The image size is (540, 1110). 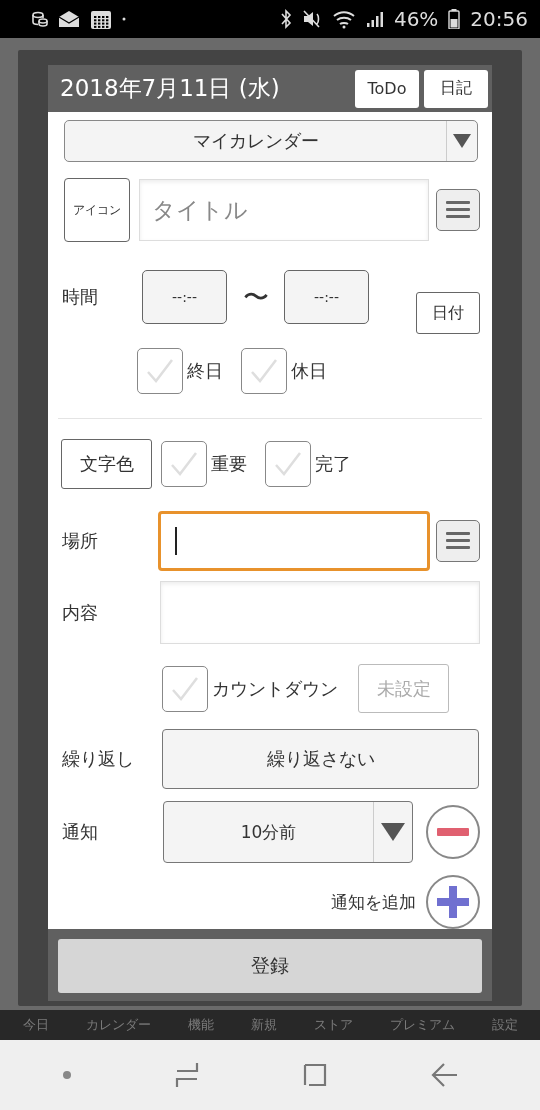 I want to click on battery-icon, so click(x=454, y=19).